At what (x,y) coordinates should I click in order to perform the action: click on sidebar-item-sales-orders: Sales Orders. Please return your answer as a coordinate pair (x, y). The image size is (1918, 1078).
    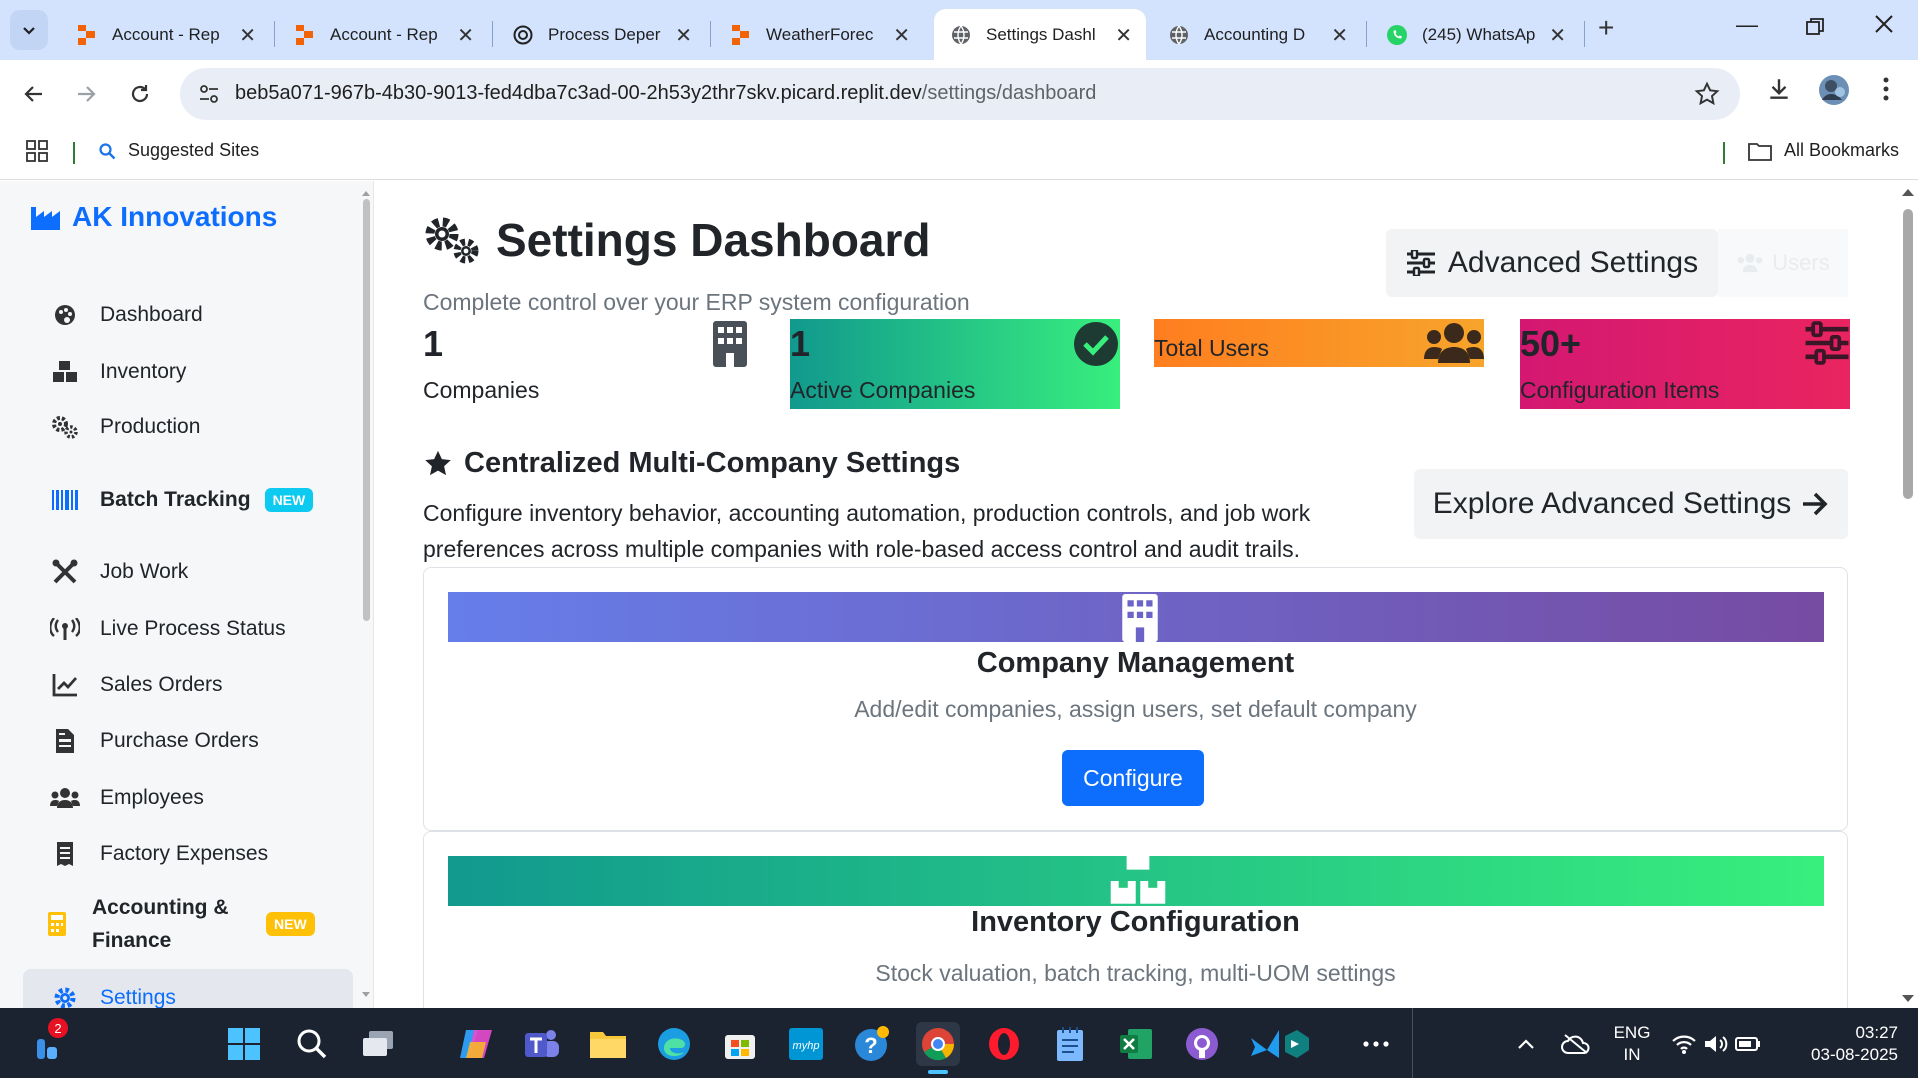
    Looking at the image, I should click on (136, 685).